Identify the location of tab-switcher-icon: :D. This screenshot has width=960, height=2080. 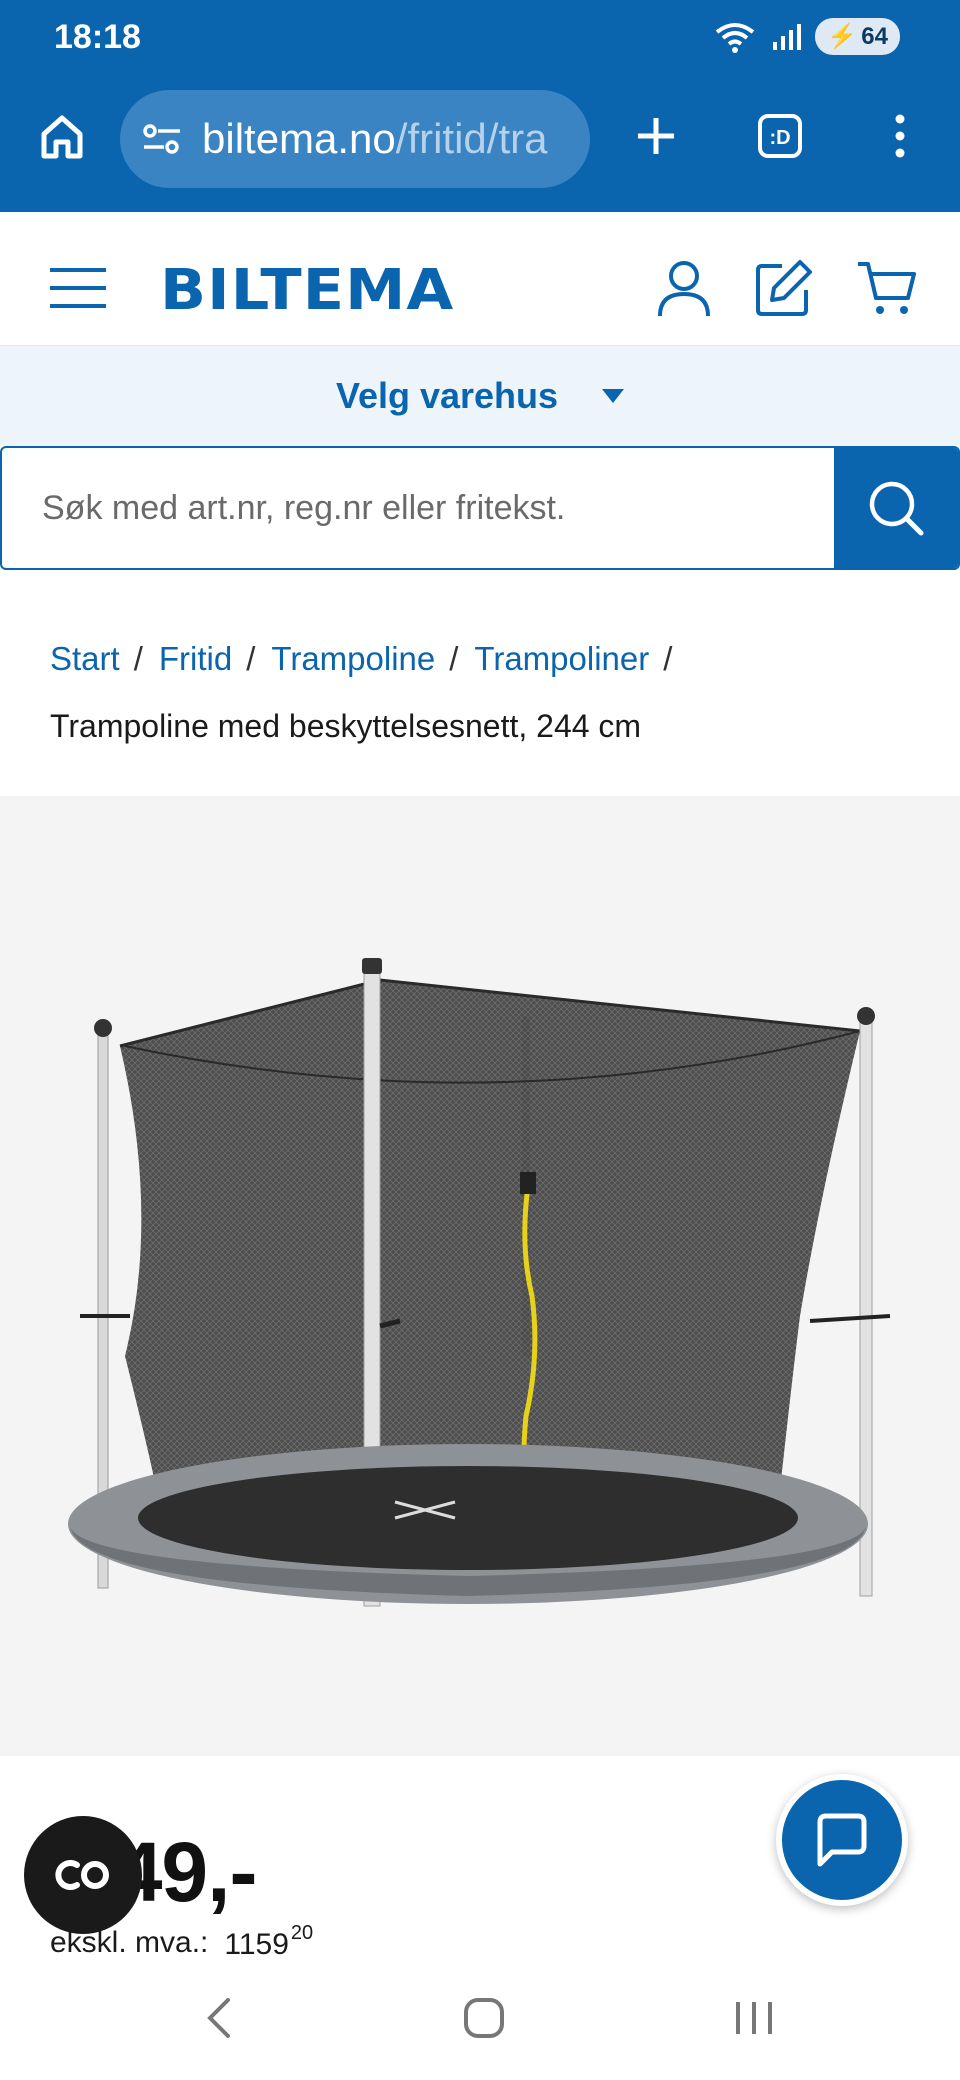
(780, 136).